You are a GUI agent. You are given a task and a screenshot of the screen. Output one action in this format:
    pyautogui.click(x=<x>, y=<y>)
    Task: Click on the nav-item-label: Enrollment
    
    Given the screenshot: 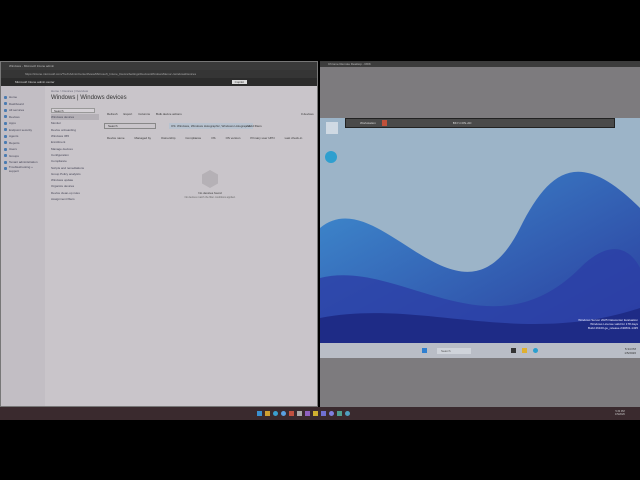 What is the action you would take?
    pyautogui.click(x=58, y=142)
    